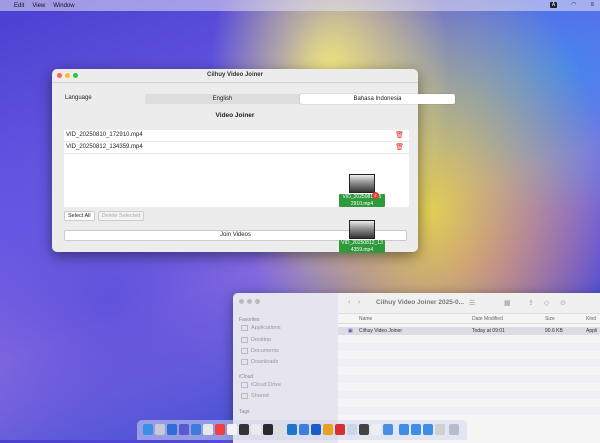 The width and height of the screenshot is (600, 443). What do you see at coordinates (244, 412) in the screenshot?
I see `sidebar-section-tags: Tags` at bounding box center [244, 412].